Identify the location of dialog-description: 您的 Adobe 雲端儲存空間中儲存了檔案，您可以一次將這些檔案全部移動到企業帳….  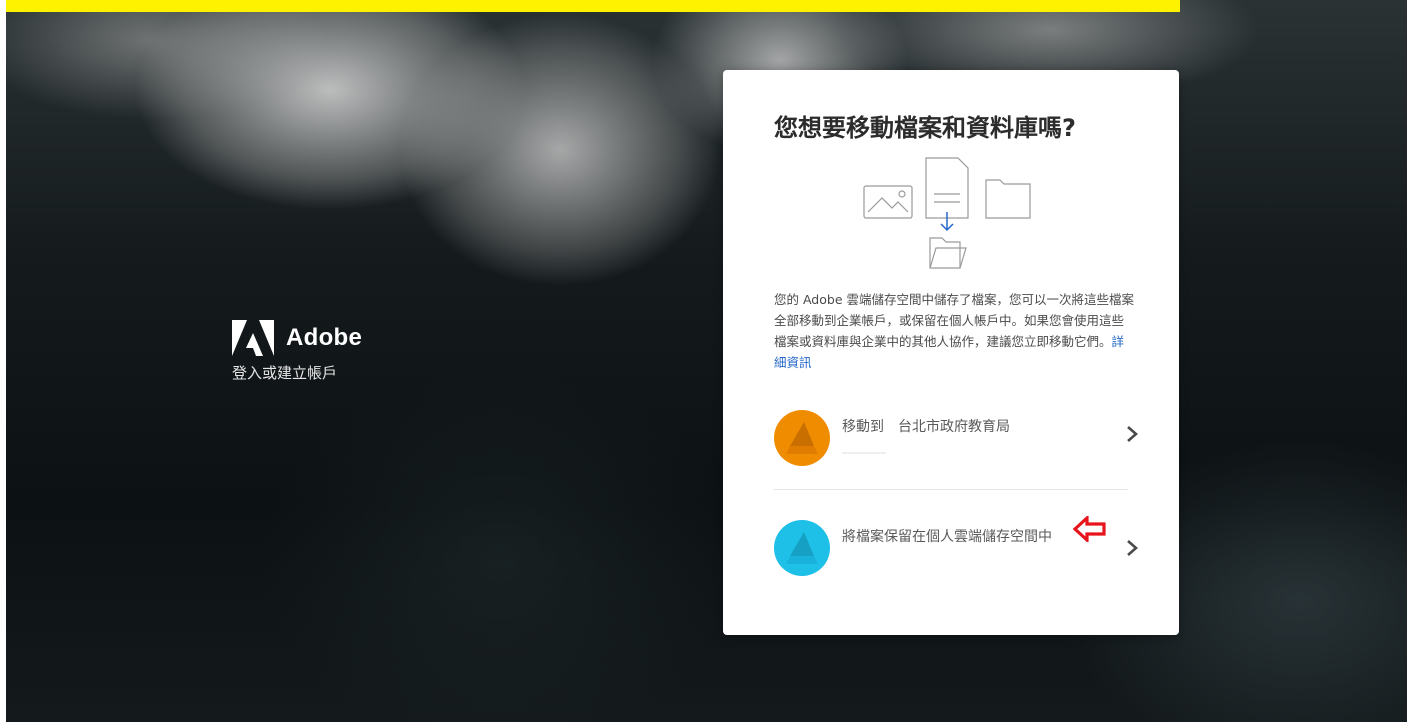
(954, 331).